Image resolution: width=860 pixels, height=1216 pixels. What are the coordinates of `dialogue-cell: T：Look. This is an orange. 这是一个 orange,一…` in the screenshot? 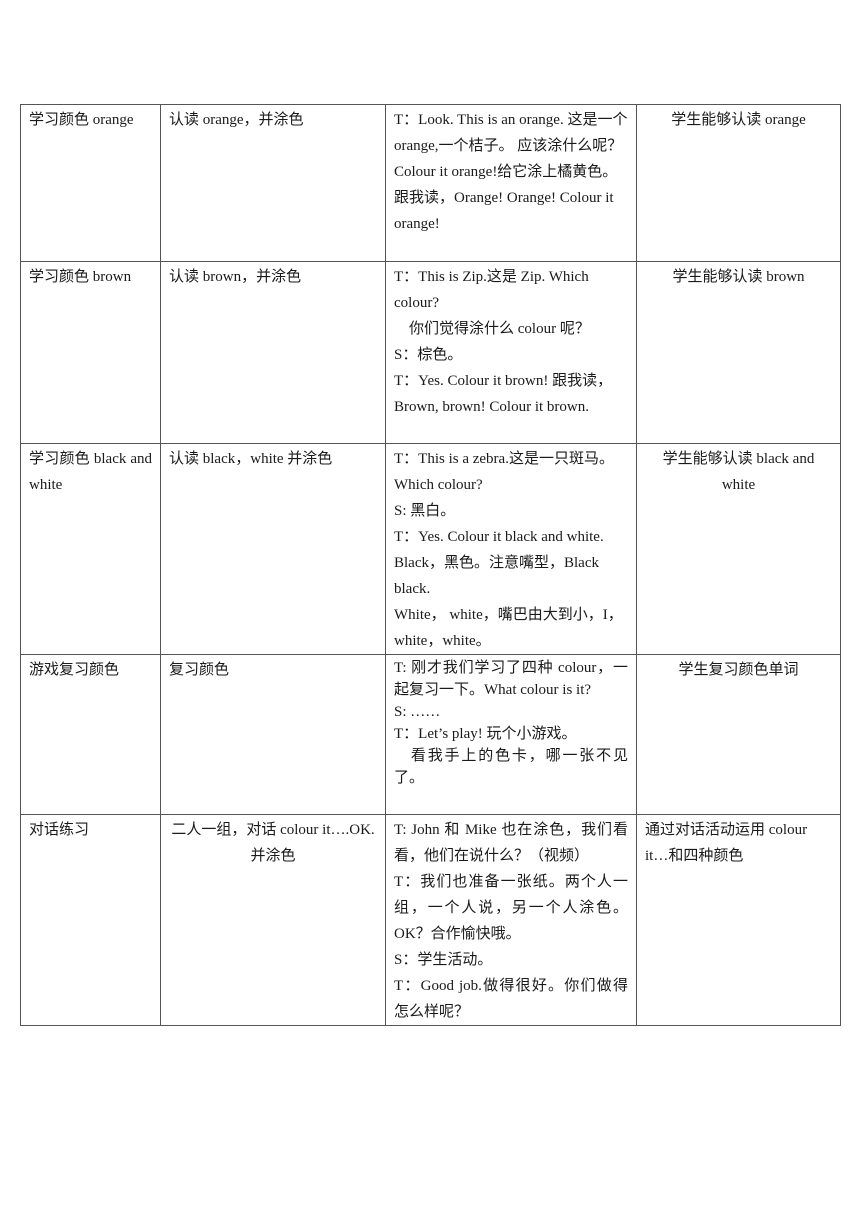 It's located at (511, 183).